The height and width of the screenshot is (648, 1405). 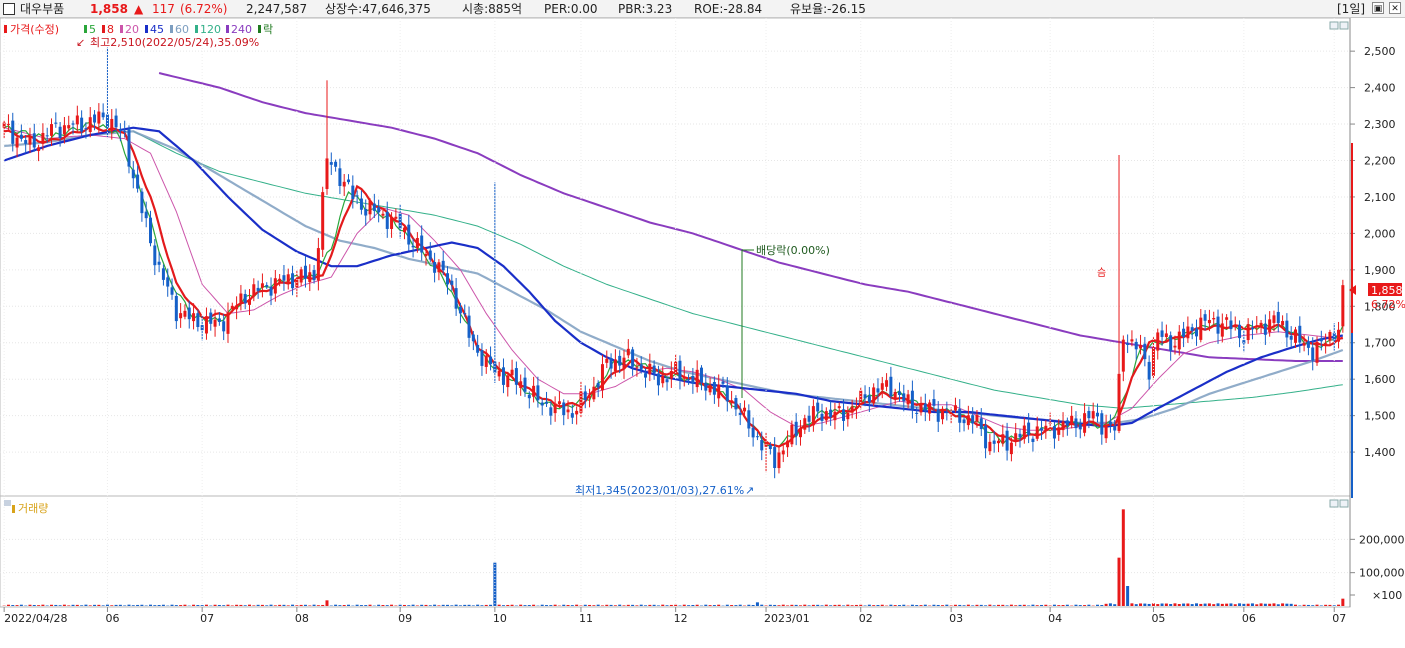 What do you see at coordinates (1344, 503) in the screenshot?
I see `volume-pane-maximize-icon` at bounding box center [1344, 503].